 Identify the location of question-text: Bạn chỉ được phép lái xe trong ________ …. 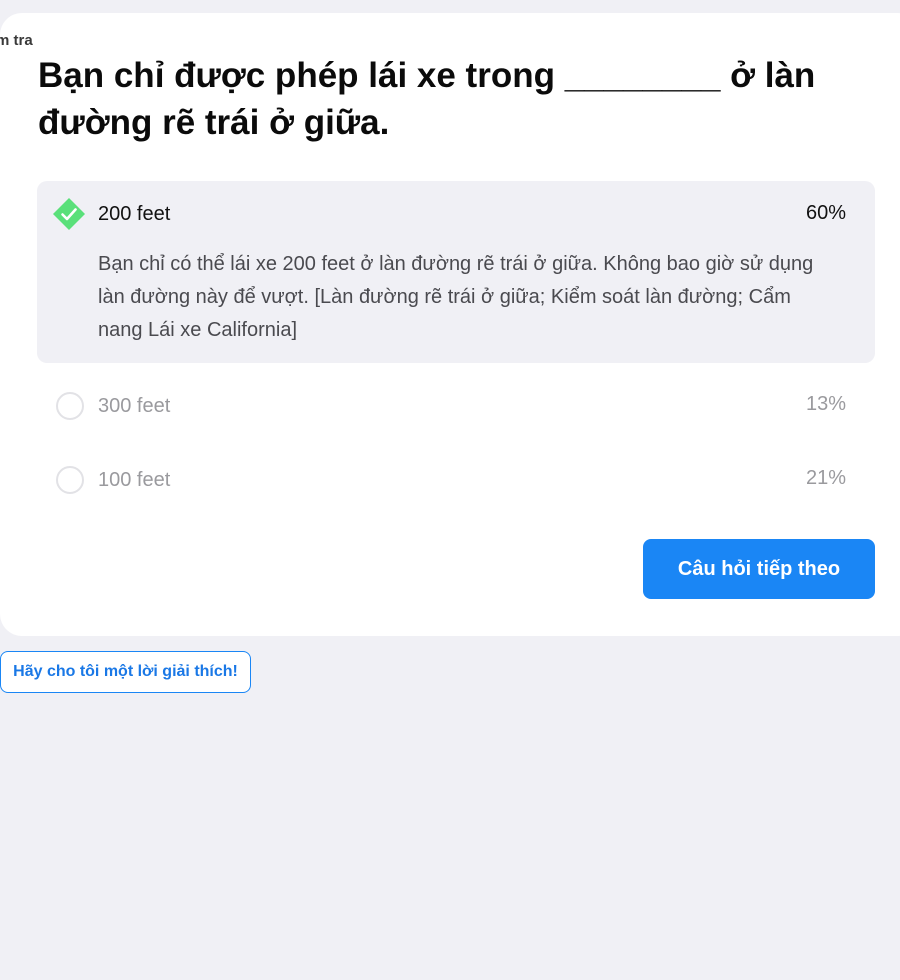
(427, 99).